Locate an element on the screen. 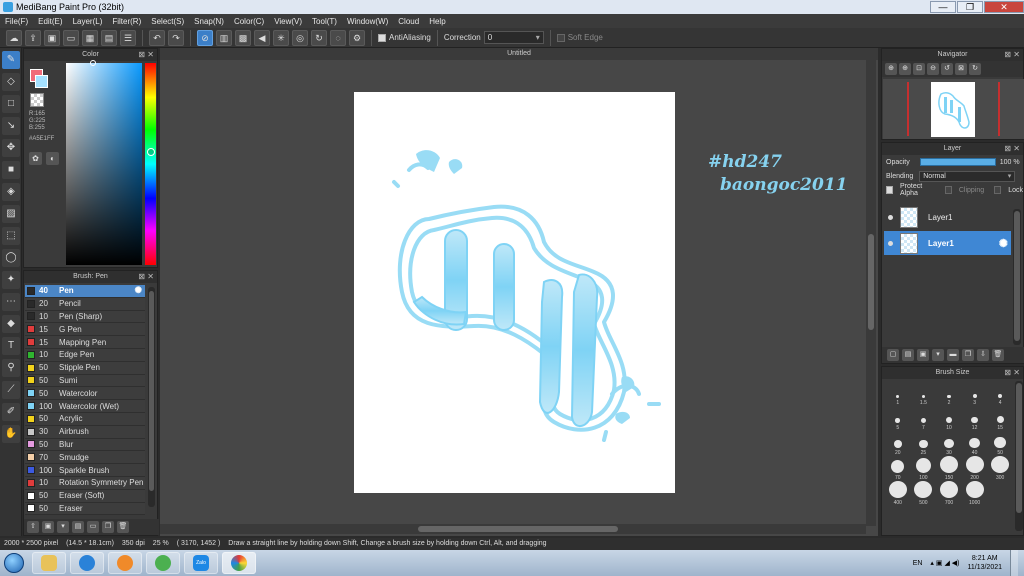  copy-icon: ❐ is located at coordinates (108, 527).